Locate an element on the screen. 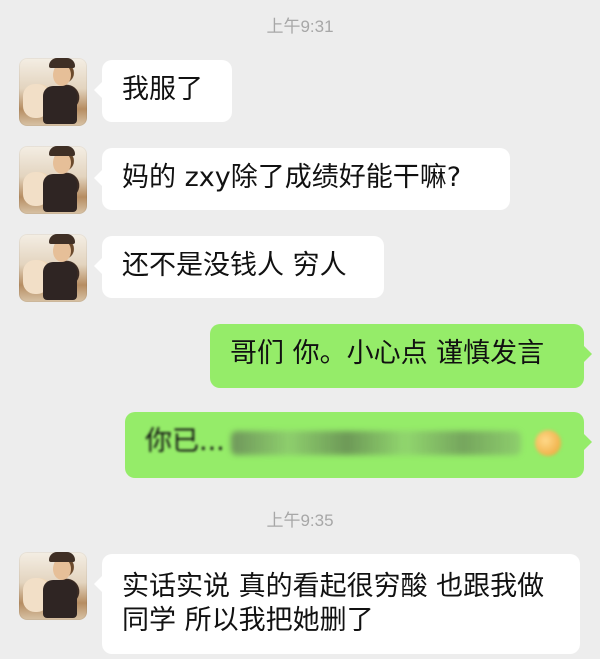 The width and height of the screenshot is (600, 659). message-bubble: 还不是没钱人 穷人 is located at coordinates (239, 267).